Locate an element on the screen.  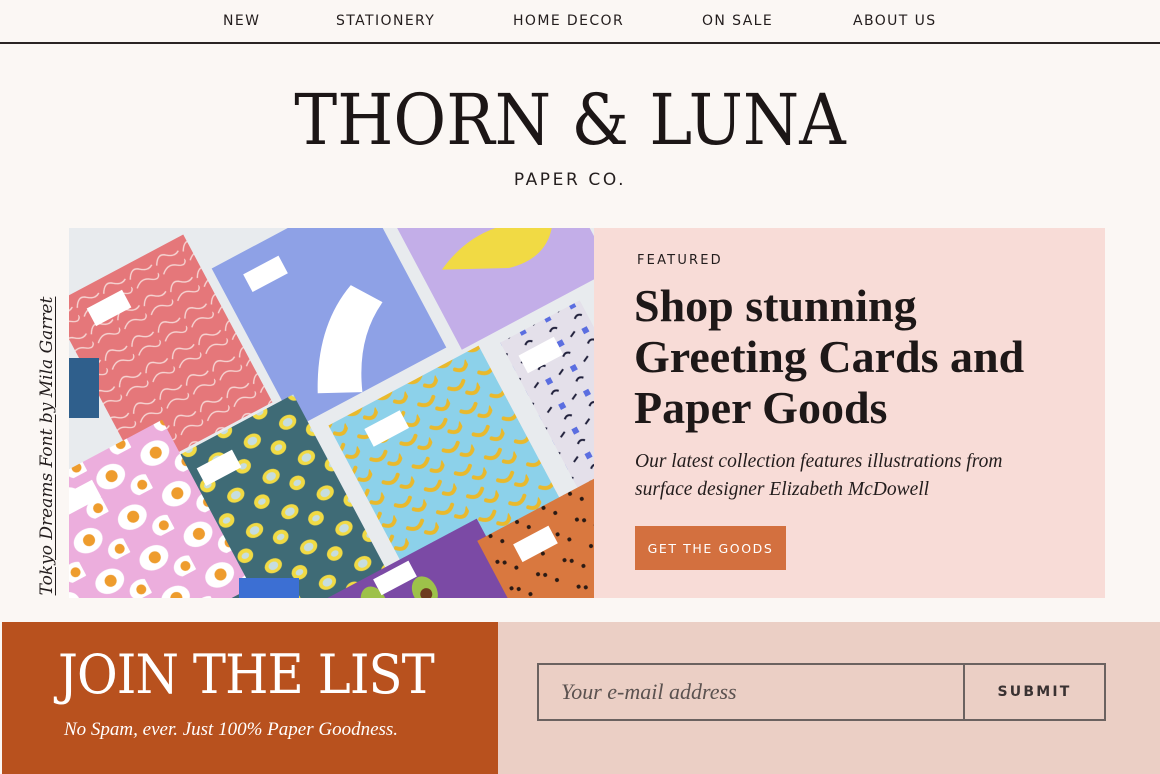
brand-logo: THORN & LUNA is located at coordinates (570, 120).